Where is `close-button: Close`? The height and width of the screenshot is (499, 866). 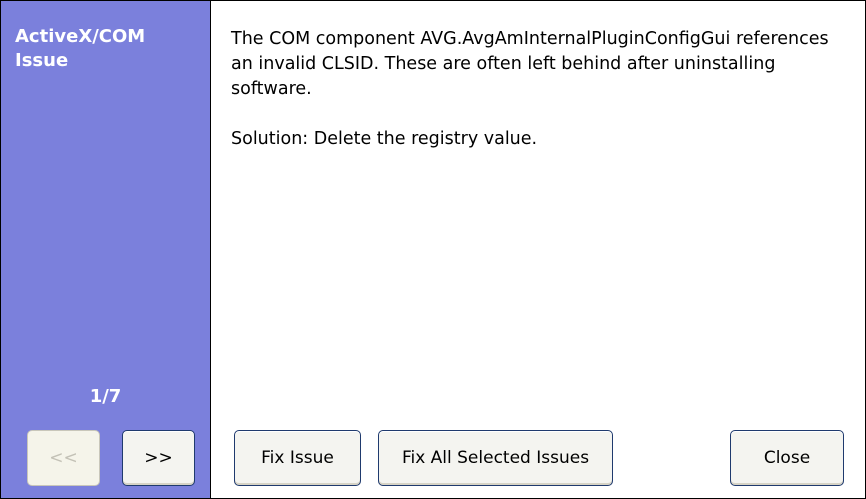 close-button: Close is located at coordinates (787, 458).